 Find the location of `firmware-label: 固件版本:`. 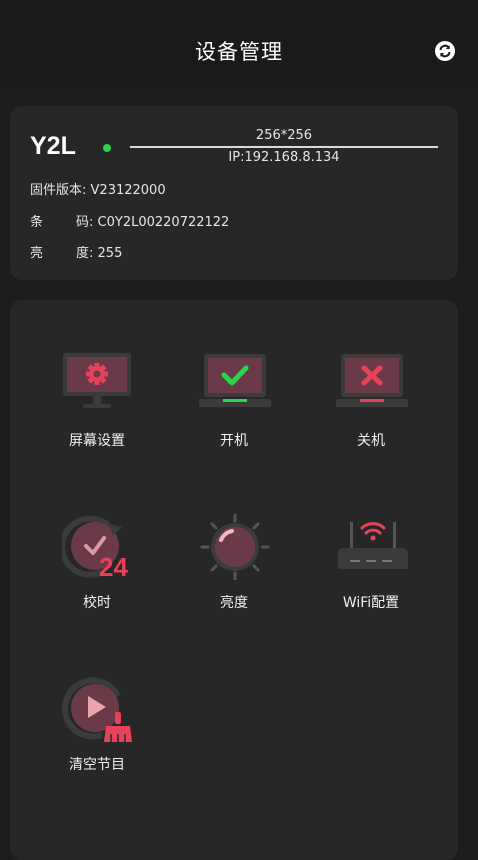

firmware-label: 固件版本: is located at coordinates (58, 190).